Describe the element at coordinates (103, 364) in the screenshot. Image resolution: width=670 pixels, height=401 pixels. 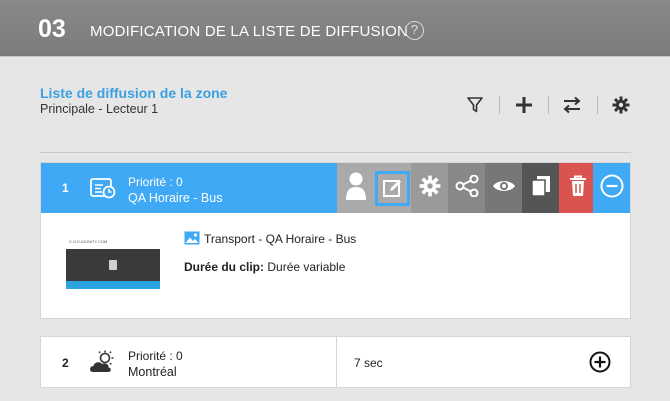
I see `weather-icon` at that location.